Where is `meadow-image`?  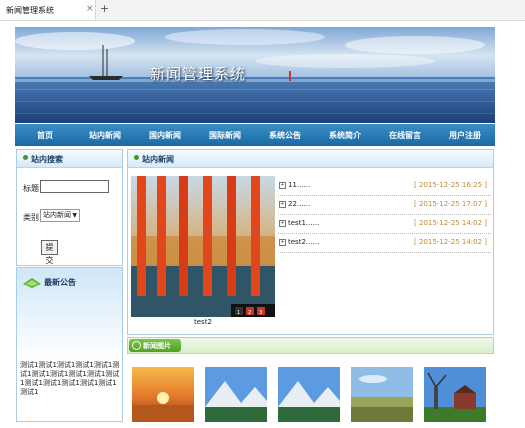
meadow-image is located at coordinates (382, 394).